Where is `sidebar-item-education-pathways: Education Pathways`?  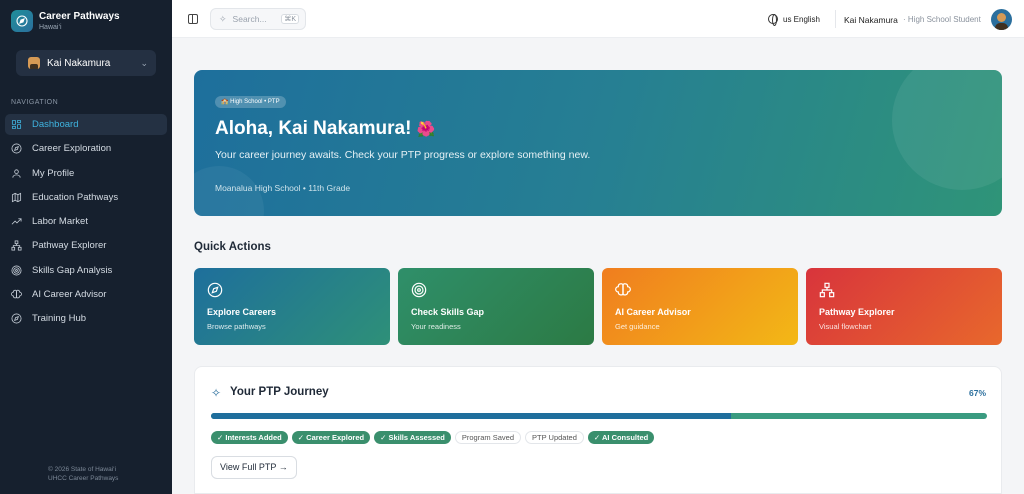 sidebar-item-education-pathways: Education Pathways is located at coordinates (86, 197).